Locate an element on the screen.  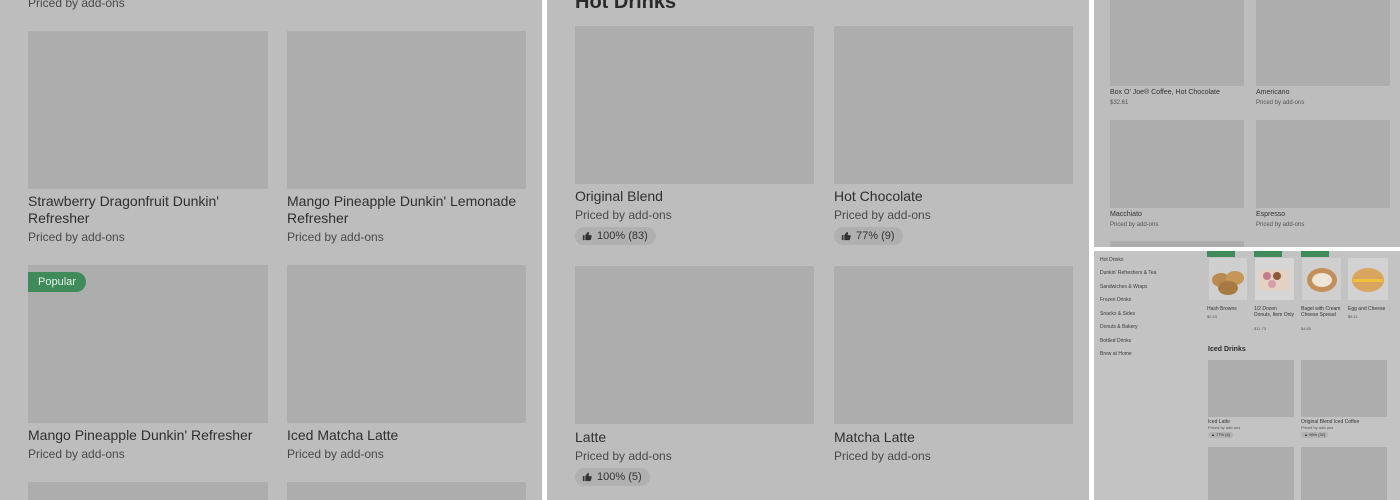
menu-item-card: Iced Matcha Latte Priced by add-ons is located at coordinates (407, 365).